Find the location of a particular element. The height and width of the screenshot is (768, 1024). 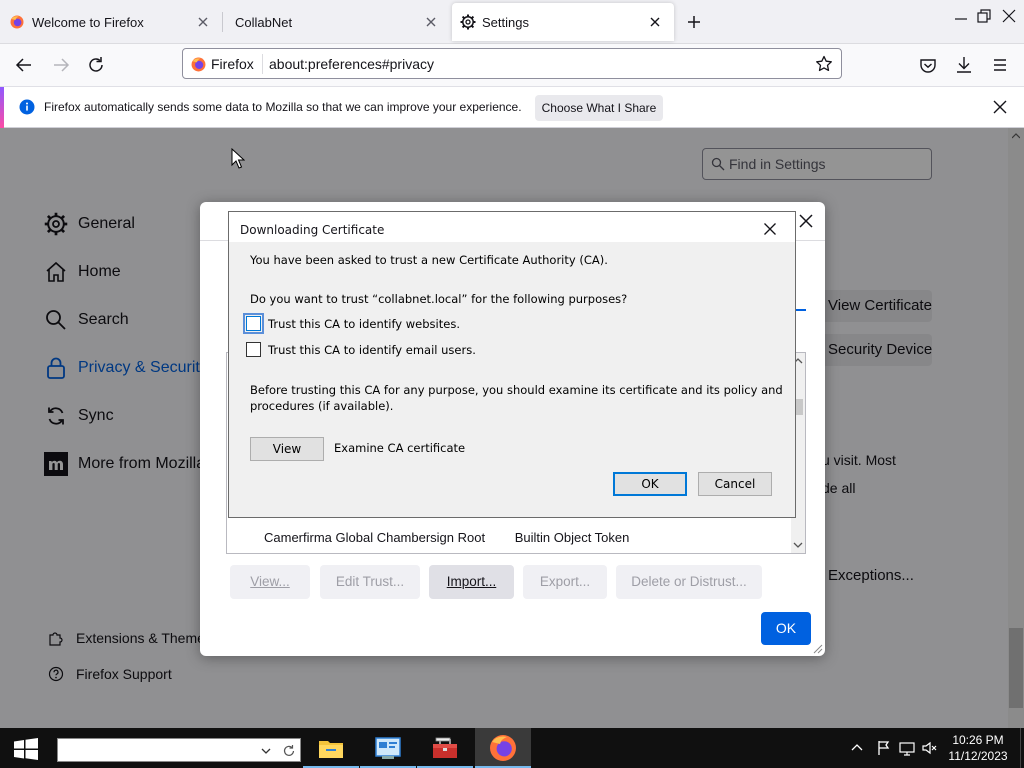

resize-grip-icon is located at coordinates (817, 648).